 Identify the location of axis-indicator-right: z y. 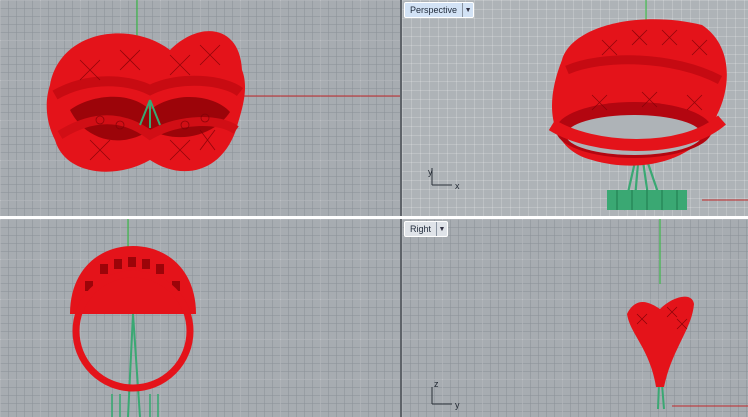
(445, 394).